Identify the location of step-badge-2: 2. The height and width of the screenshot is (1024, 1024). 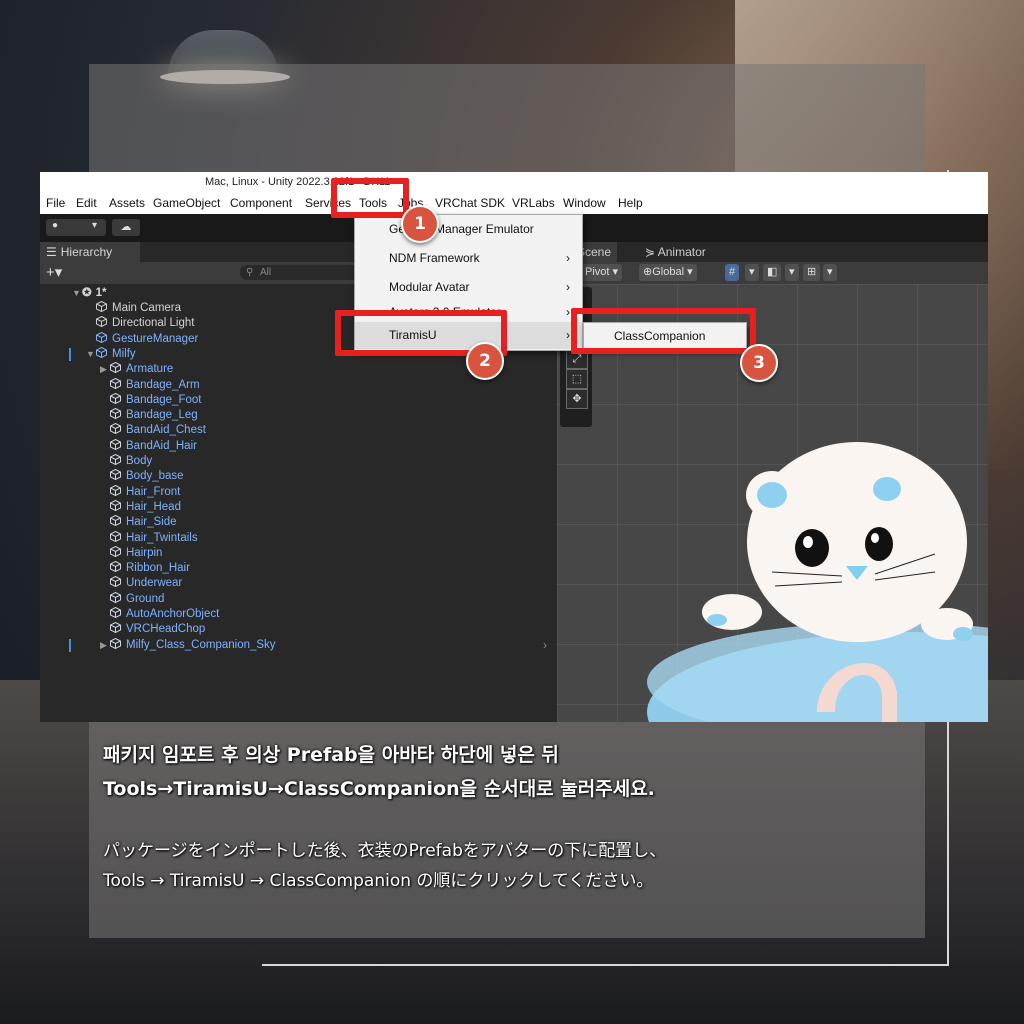
(485, 361).